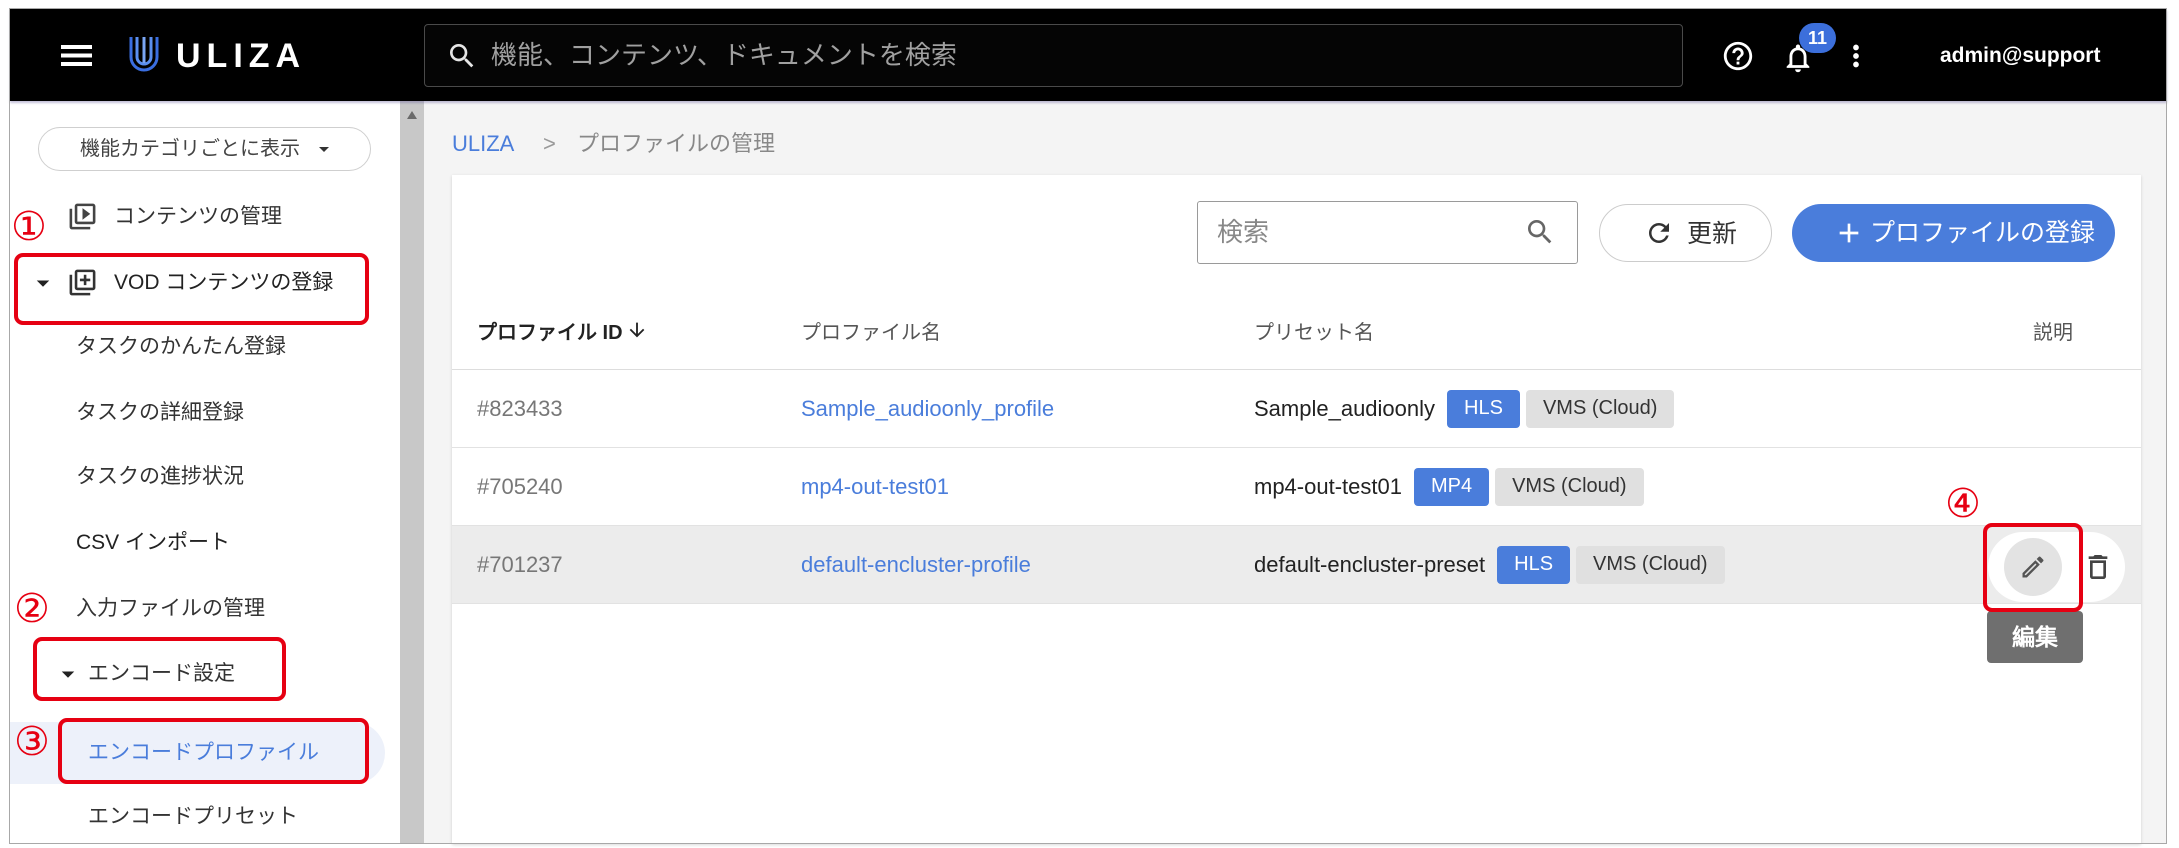  What do you see at coordinates (2020, 56) in the screenshot?
I see `user-account-menu: admin@support` at bounding box center [2020, 56].